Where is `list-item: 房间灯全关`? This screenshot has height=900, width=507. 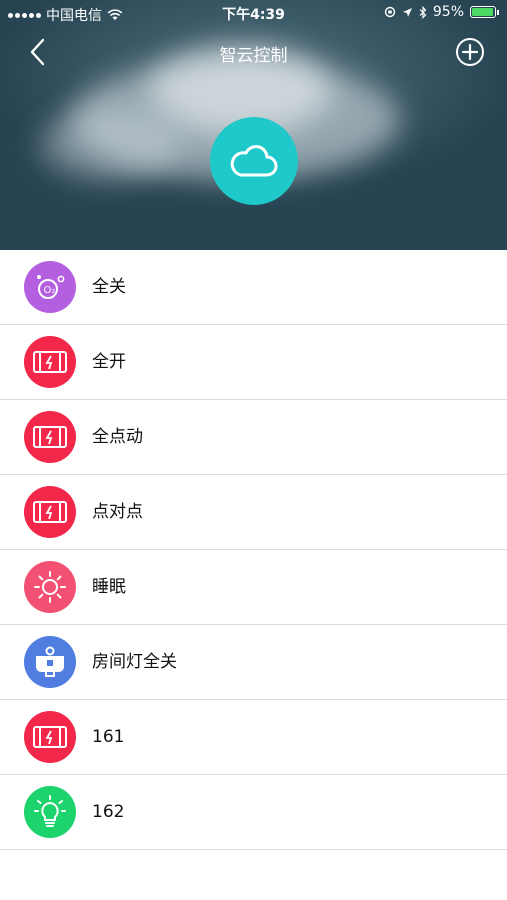
list-item: 房间灯全关 is located at coordinates (253, 662).